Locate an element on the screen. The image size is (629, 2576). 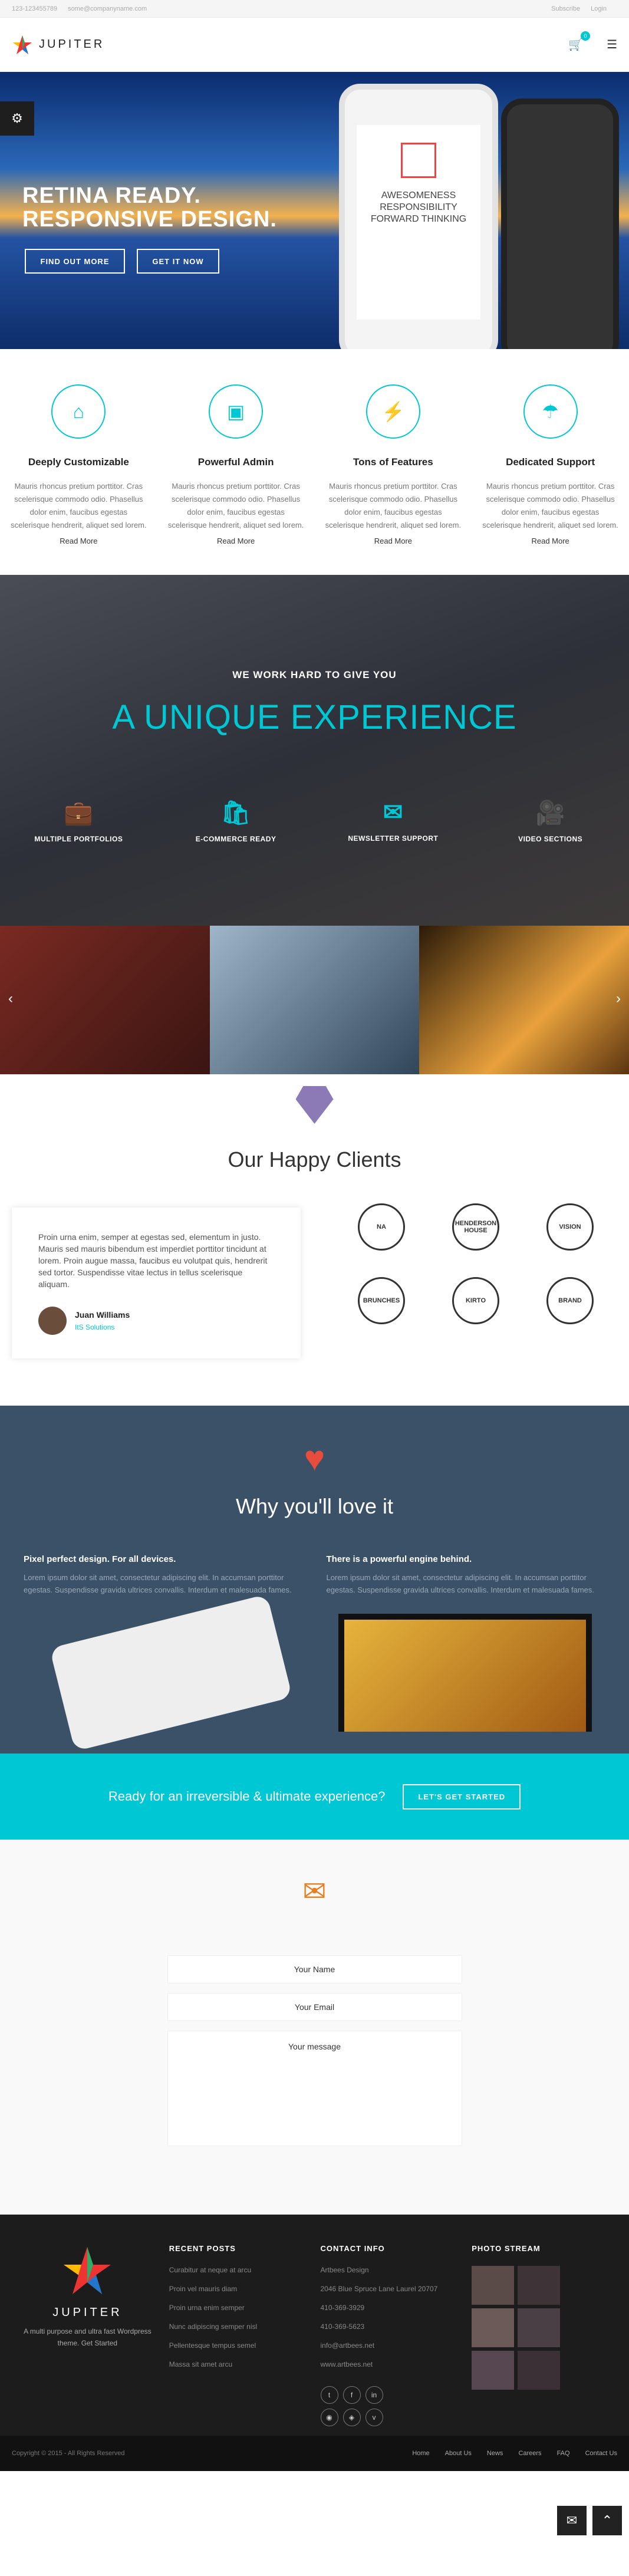
scroll-top-icon: ⌃ is located at coordinates (607, 2521).